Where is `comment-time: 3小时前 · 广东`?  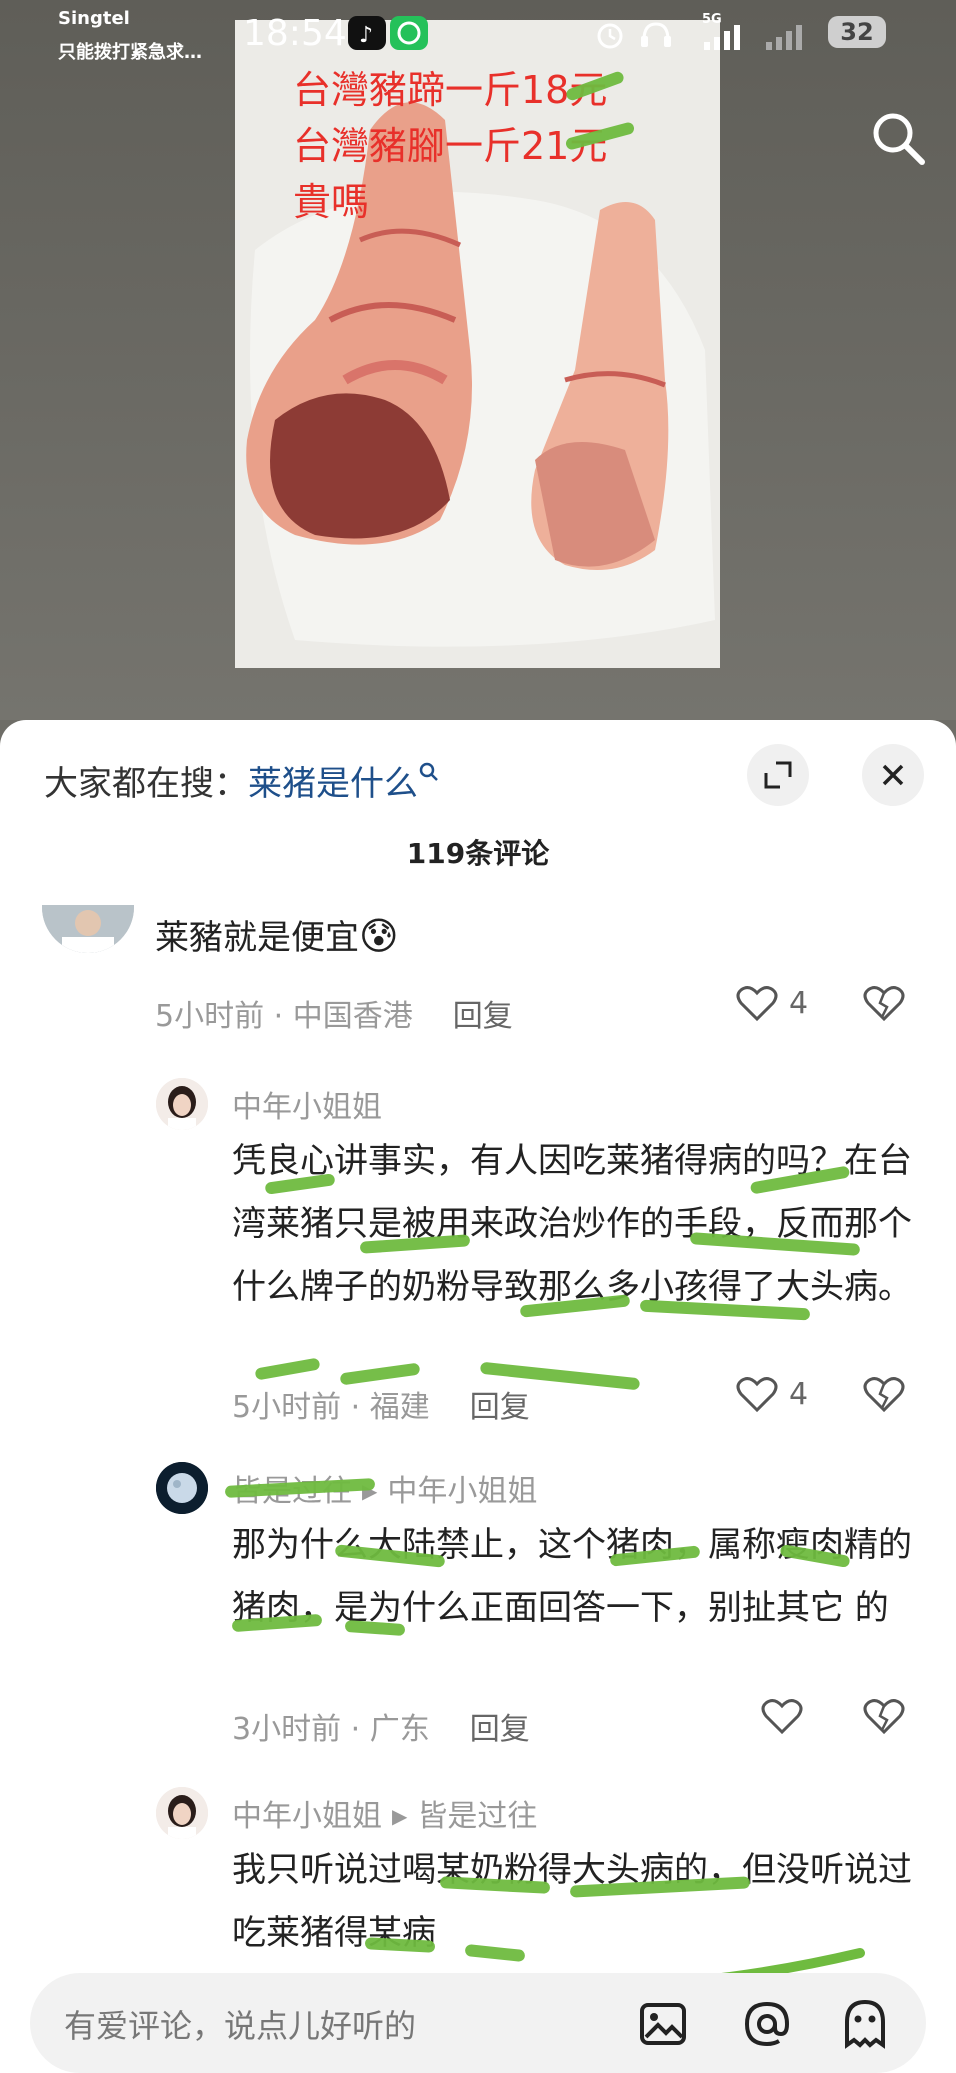 comment-time: 3小时前 · 广东 is located at coordinates (331, 1729).